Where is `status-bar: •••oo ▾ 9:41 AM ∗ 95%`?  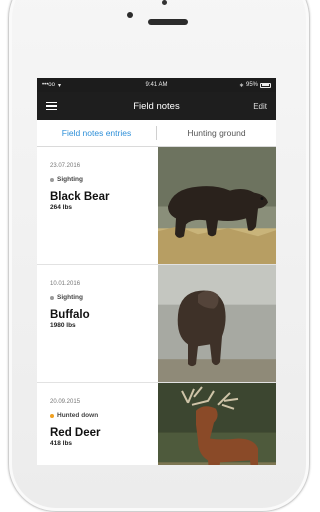
status-bar: •••oo ▾ 9:41 AM ∗ 95% is located at coordinates (156, 85).